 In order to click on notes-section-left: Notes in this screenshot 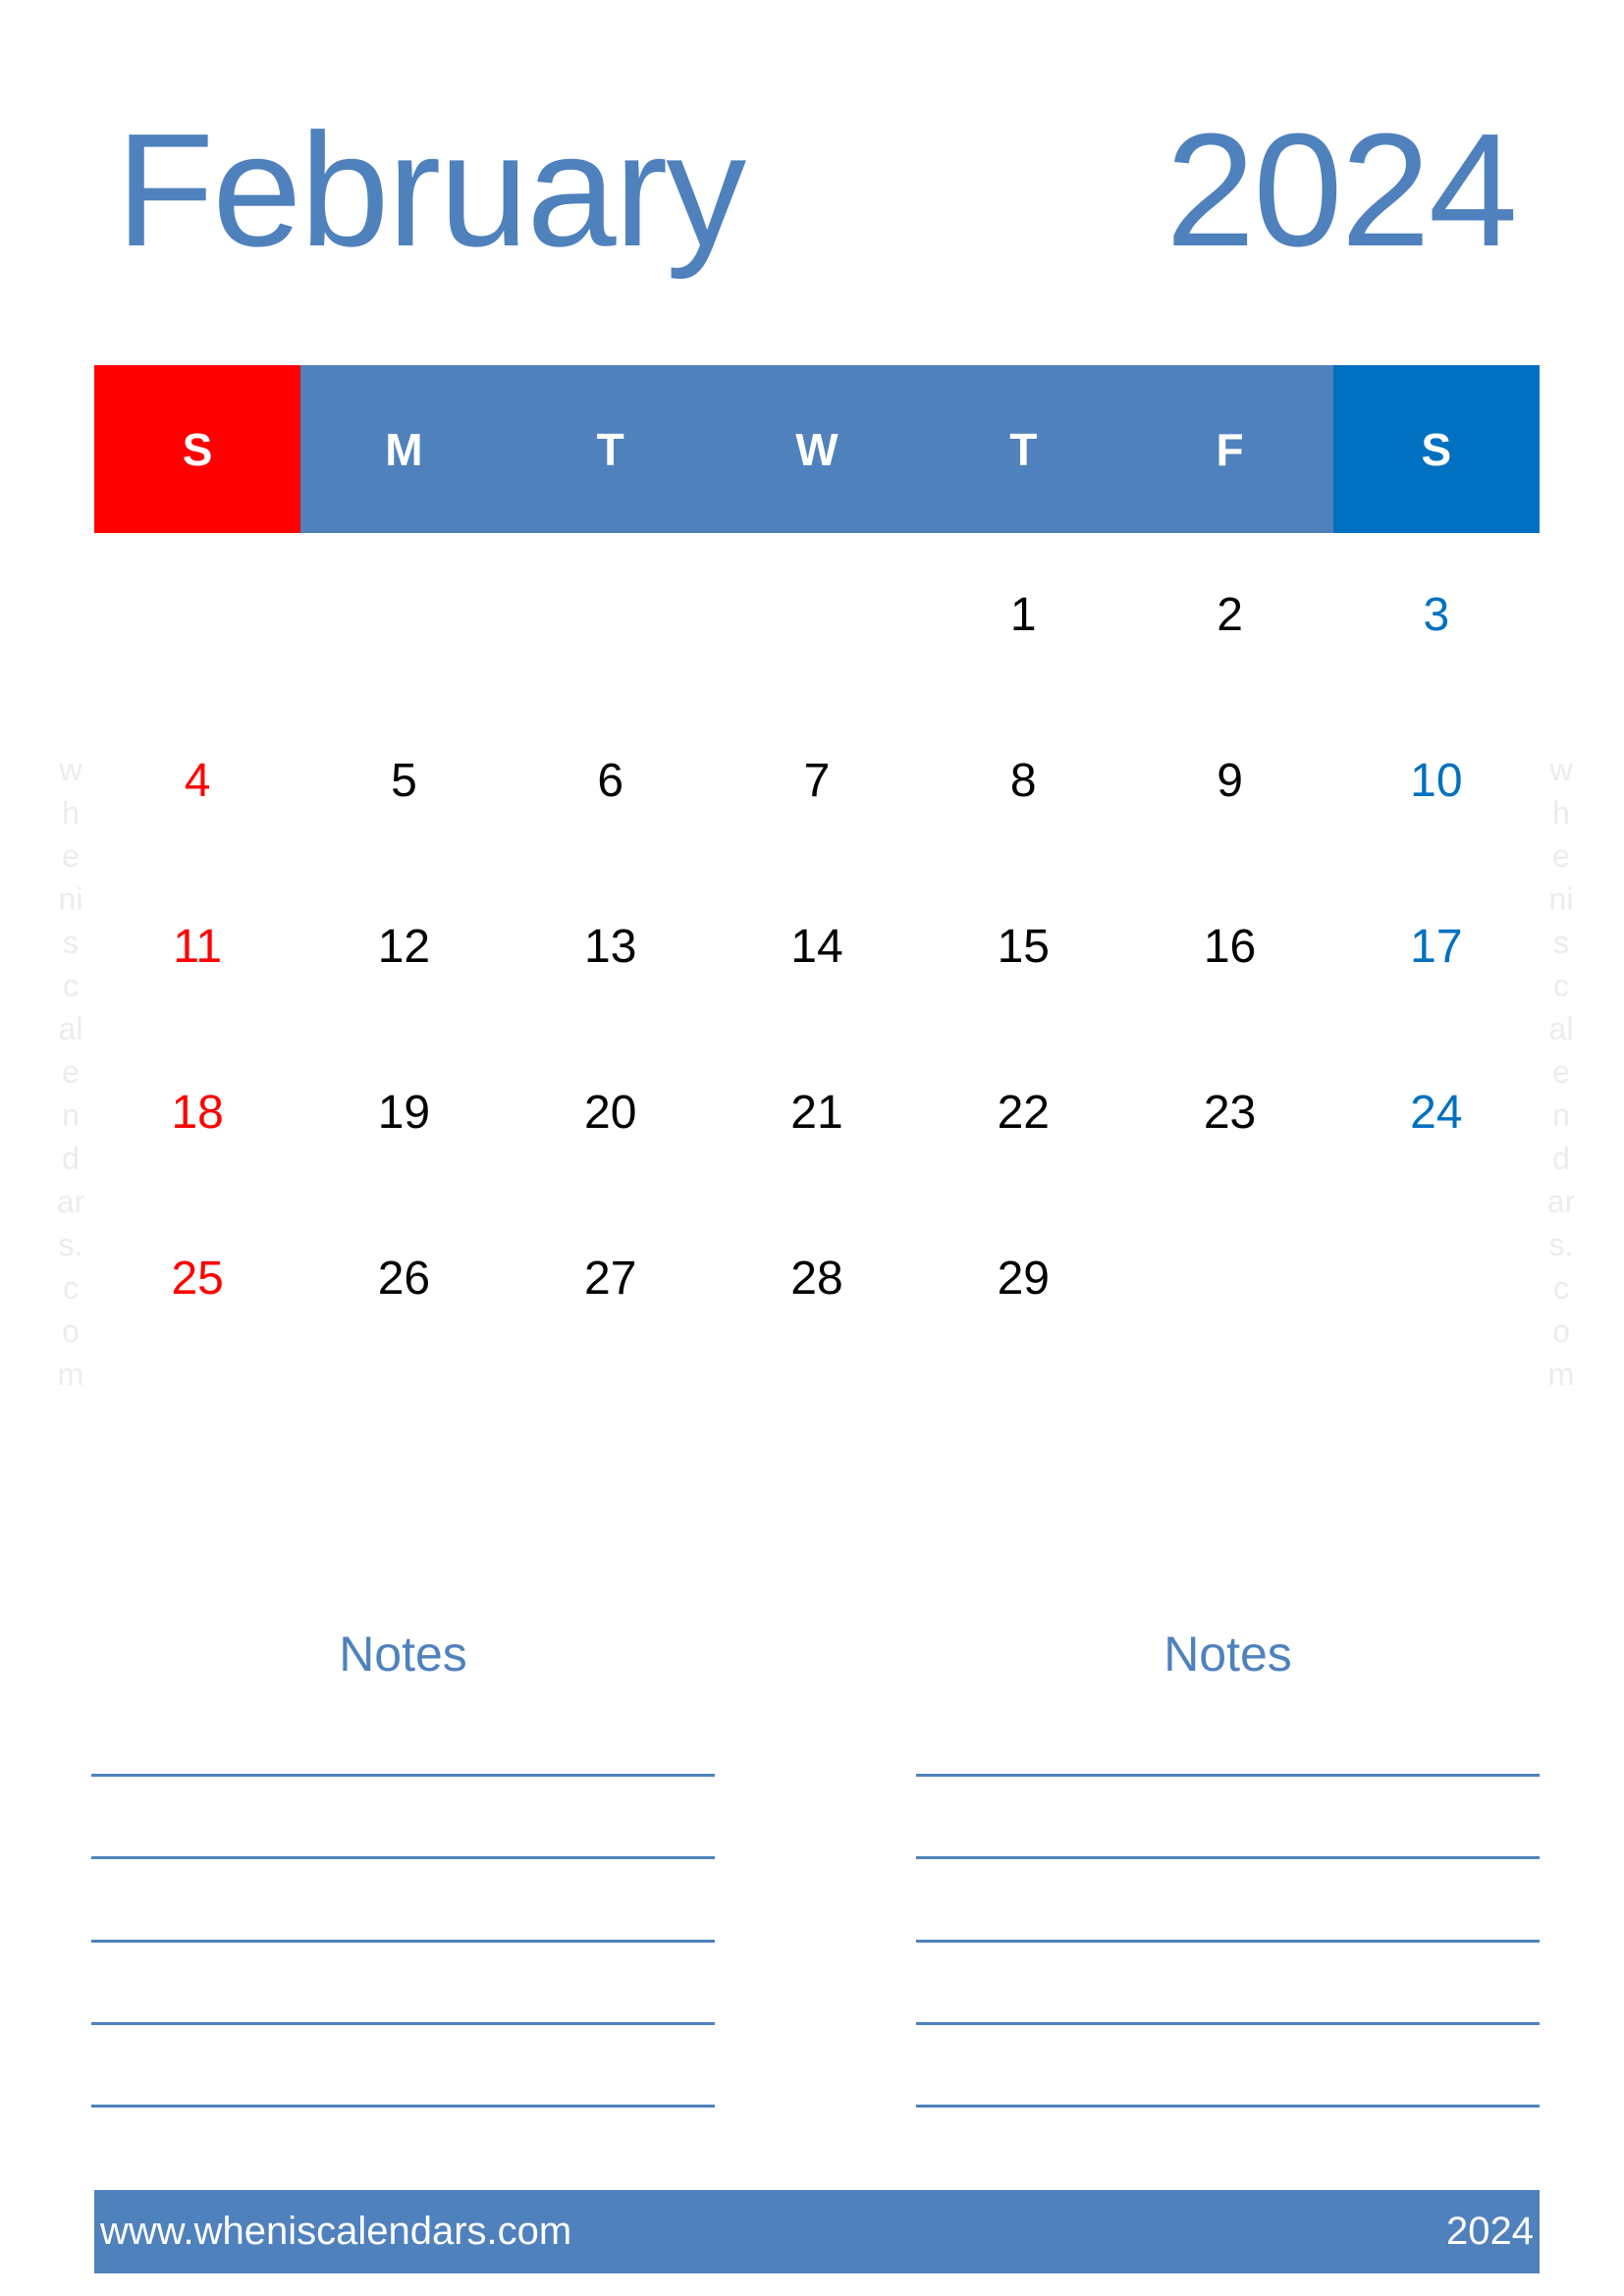, I will do `click(403, 1865)`.